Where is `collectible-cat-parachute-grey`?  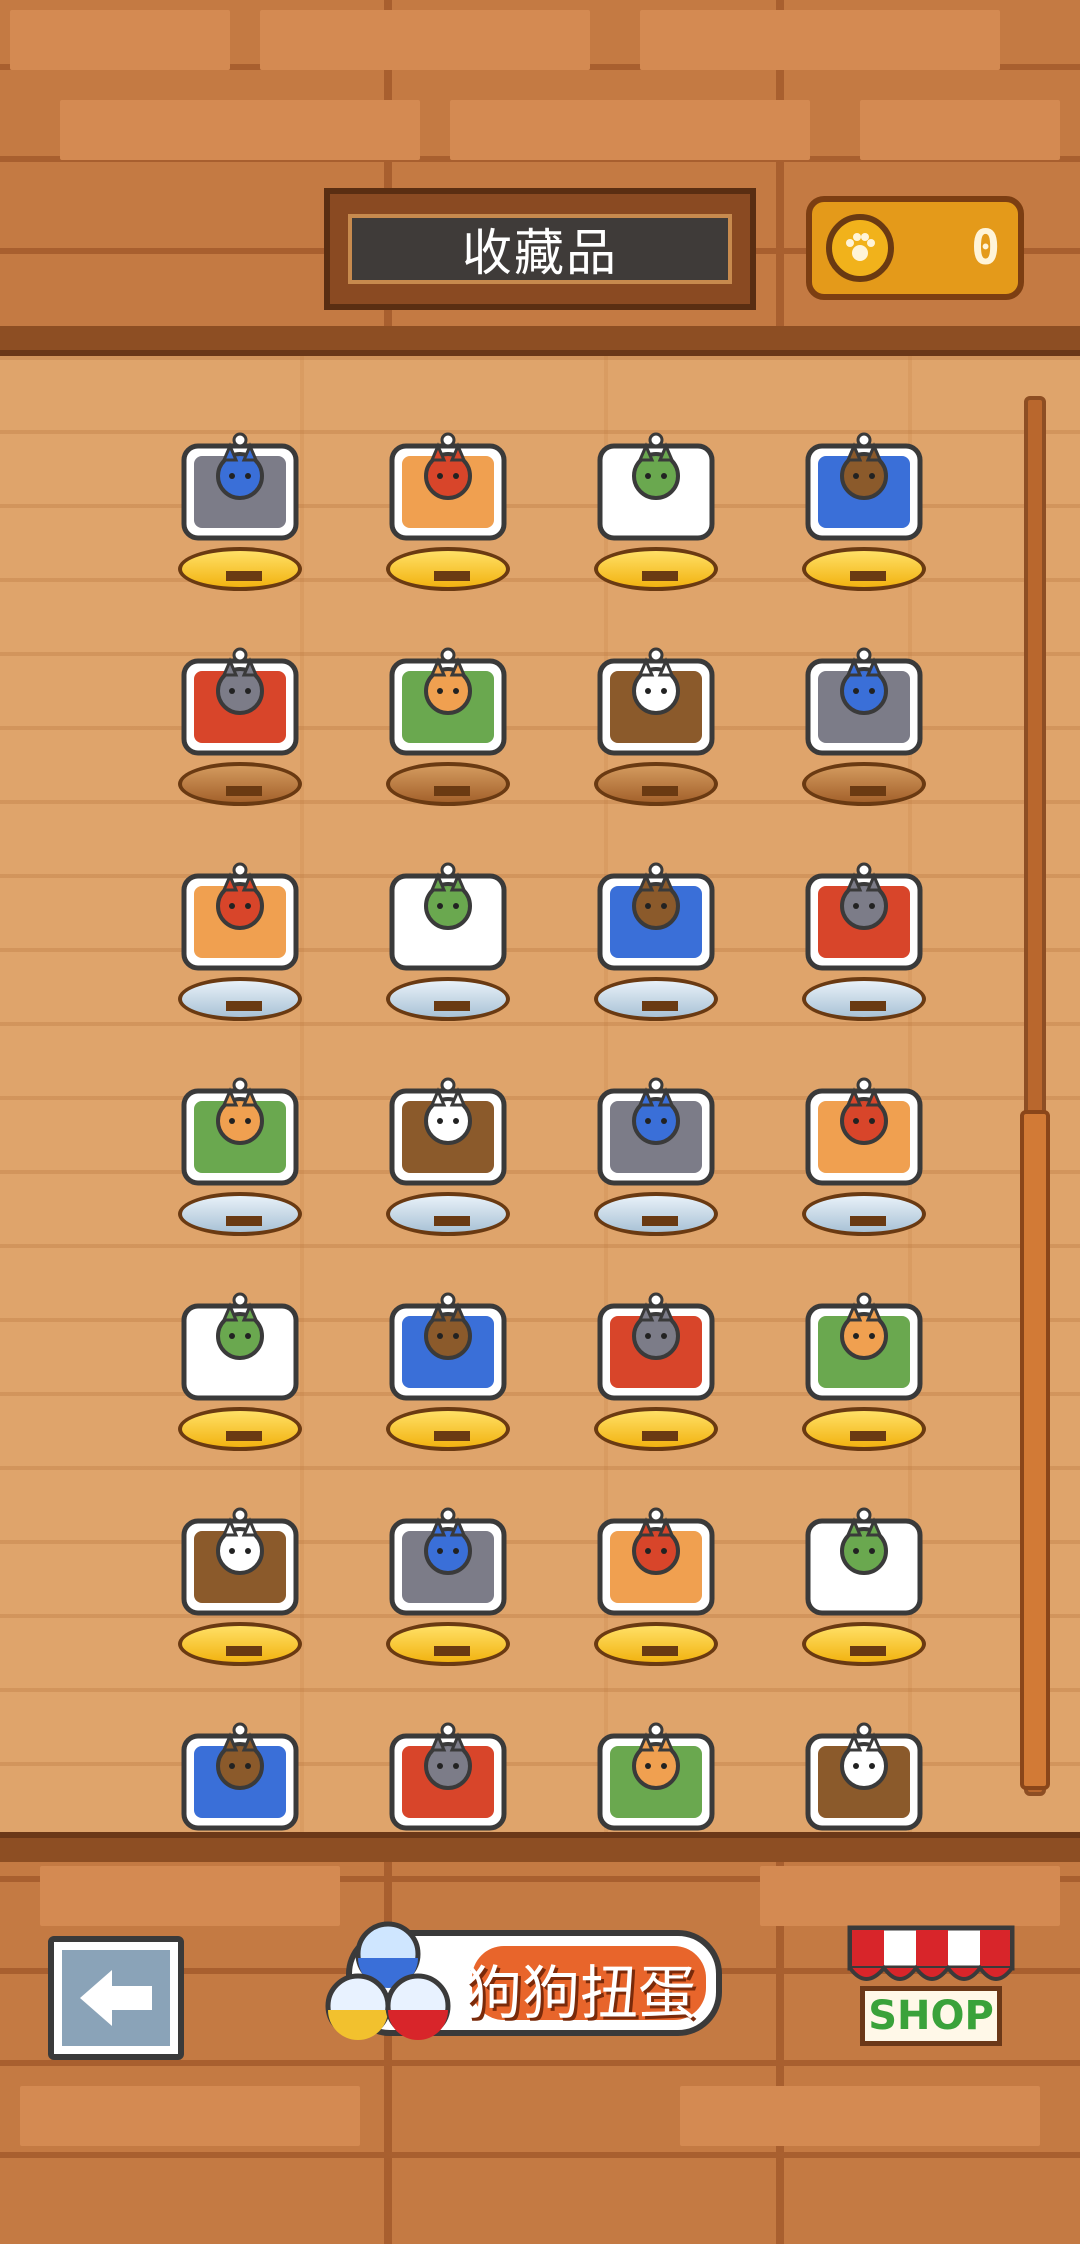 collectible-cat-parachute-grey is located at coordinates (864, 1558).